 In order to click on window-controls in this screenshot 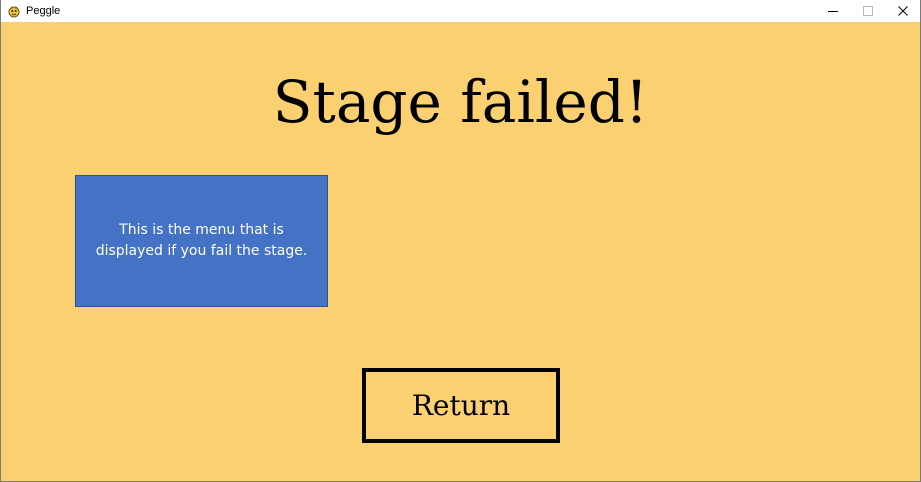, I will do `click(867, 11)`.